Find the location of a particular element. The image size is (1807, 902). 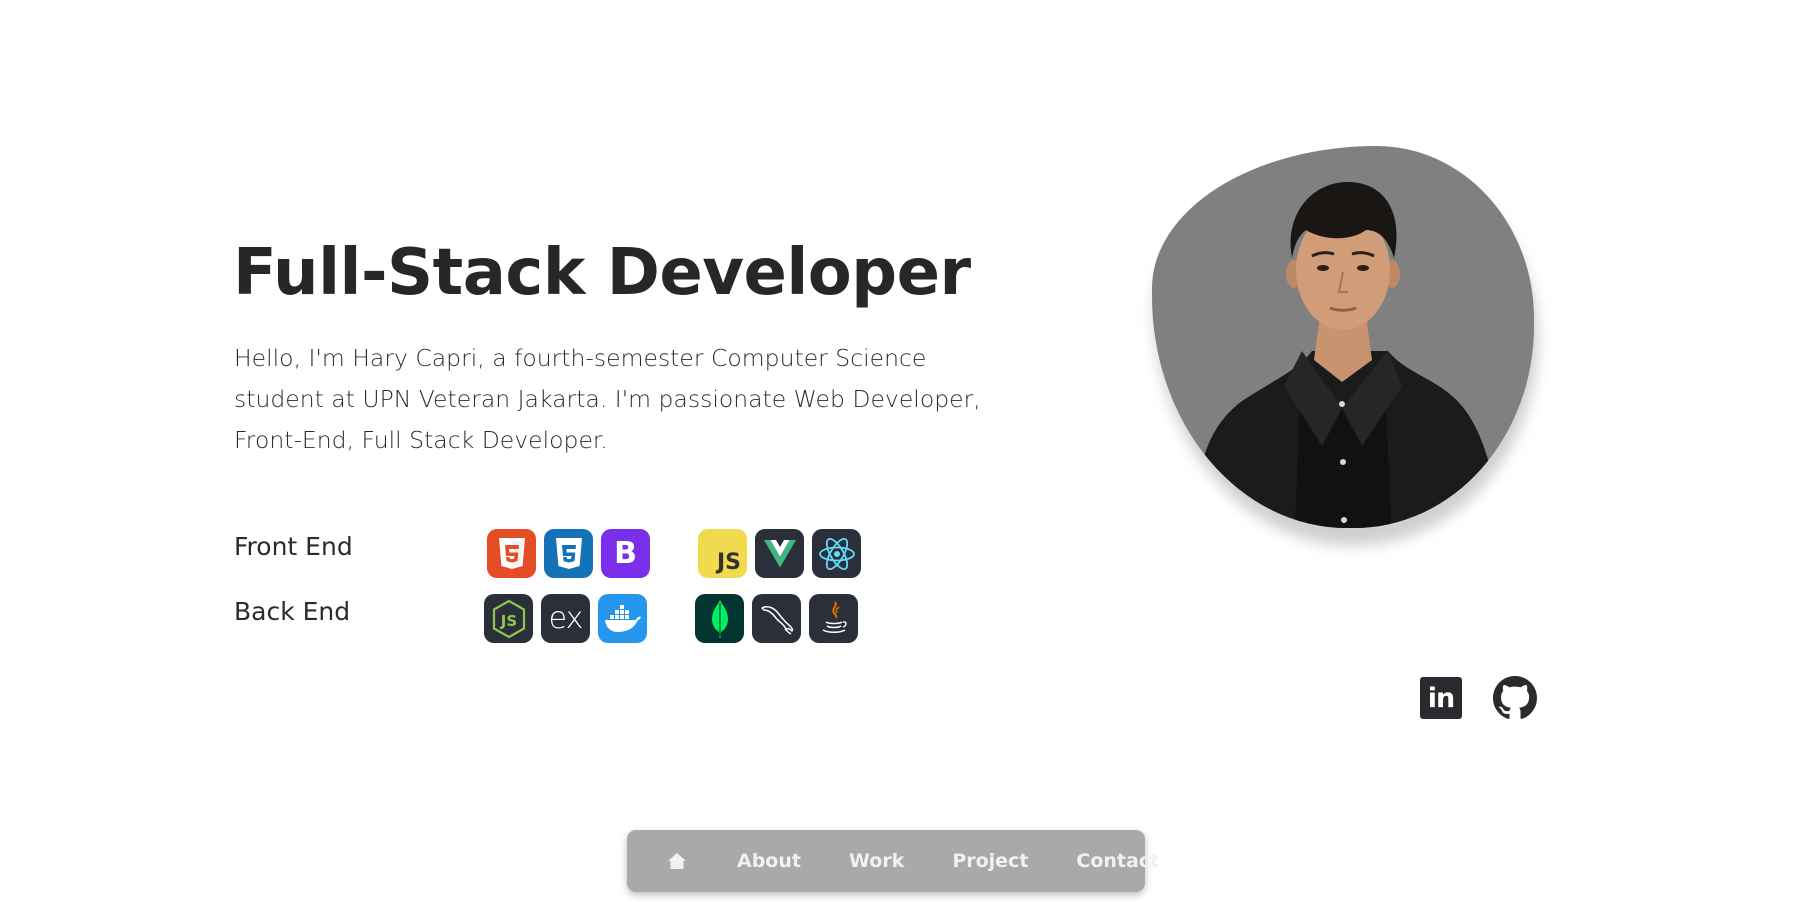

linkedin-link: in is located at coordinates (1441, 698).